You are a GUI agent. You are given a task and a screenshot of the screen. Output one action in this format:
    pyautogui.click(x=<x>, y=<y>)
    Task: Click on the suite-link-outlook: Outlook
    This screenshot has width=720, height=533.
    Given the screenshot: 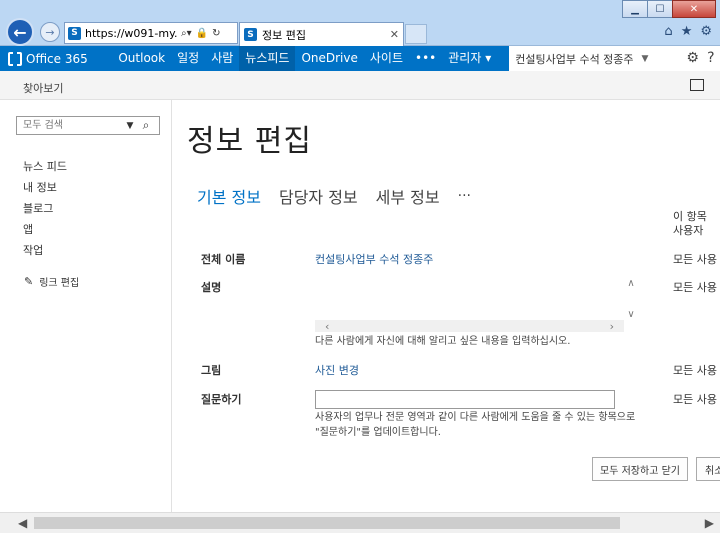 What is the action you would take?
    pyautogui.click(x=141, y=58)
    